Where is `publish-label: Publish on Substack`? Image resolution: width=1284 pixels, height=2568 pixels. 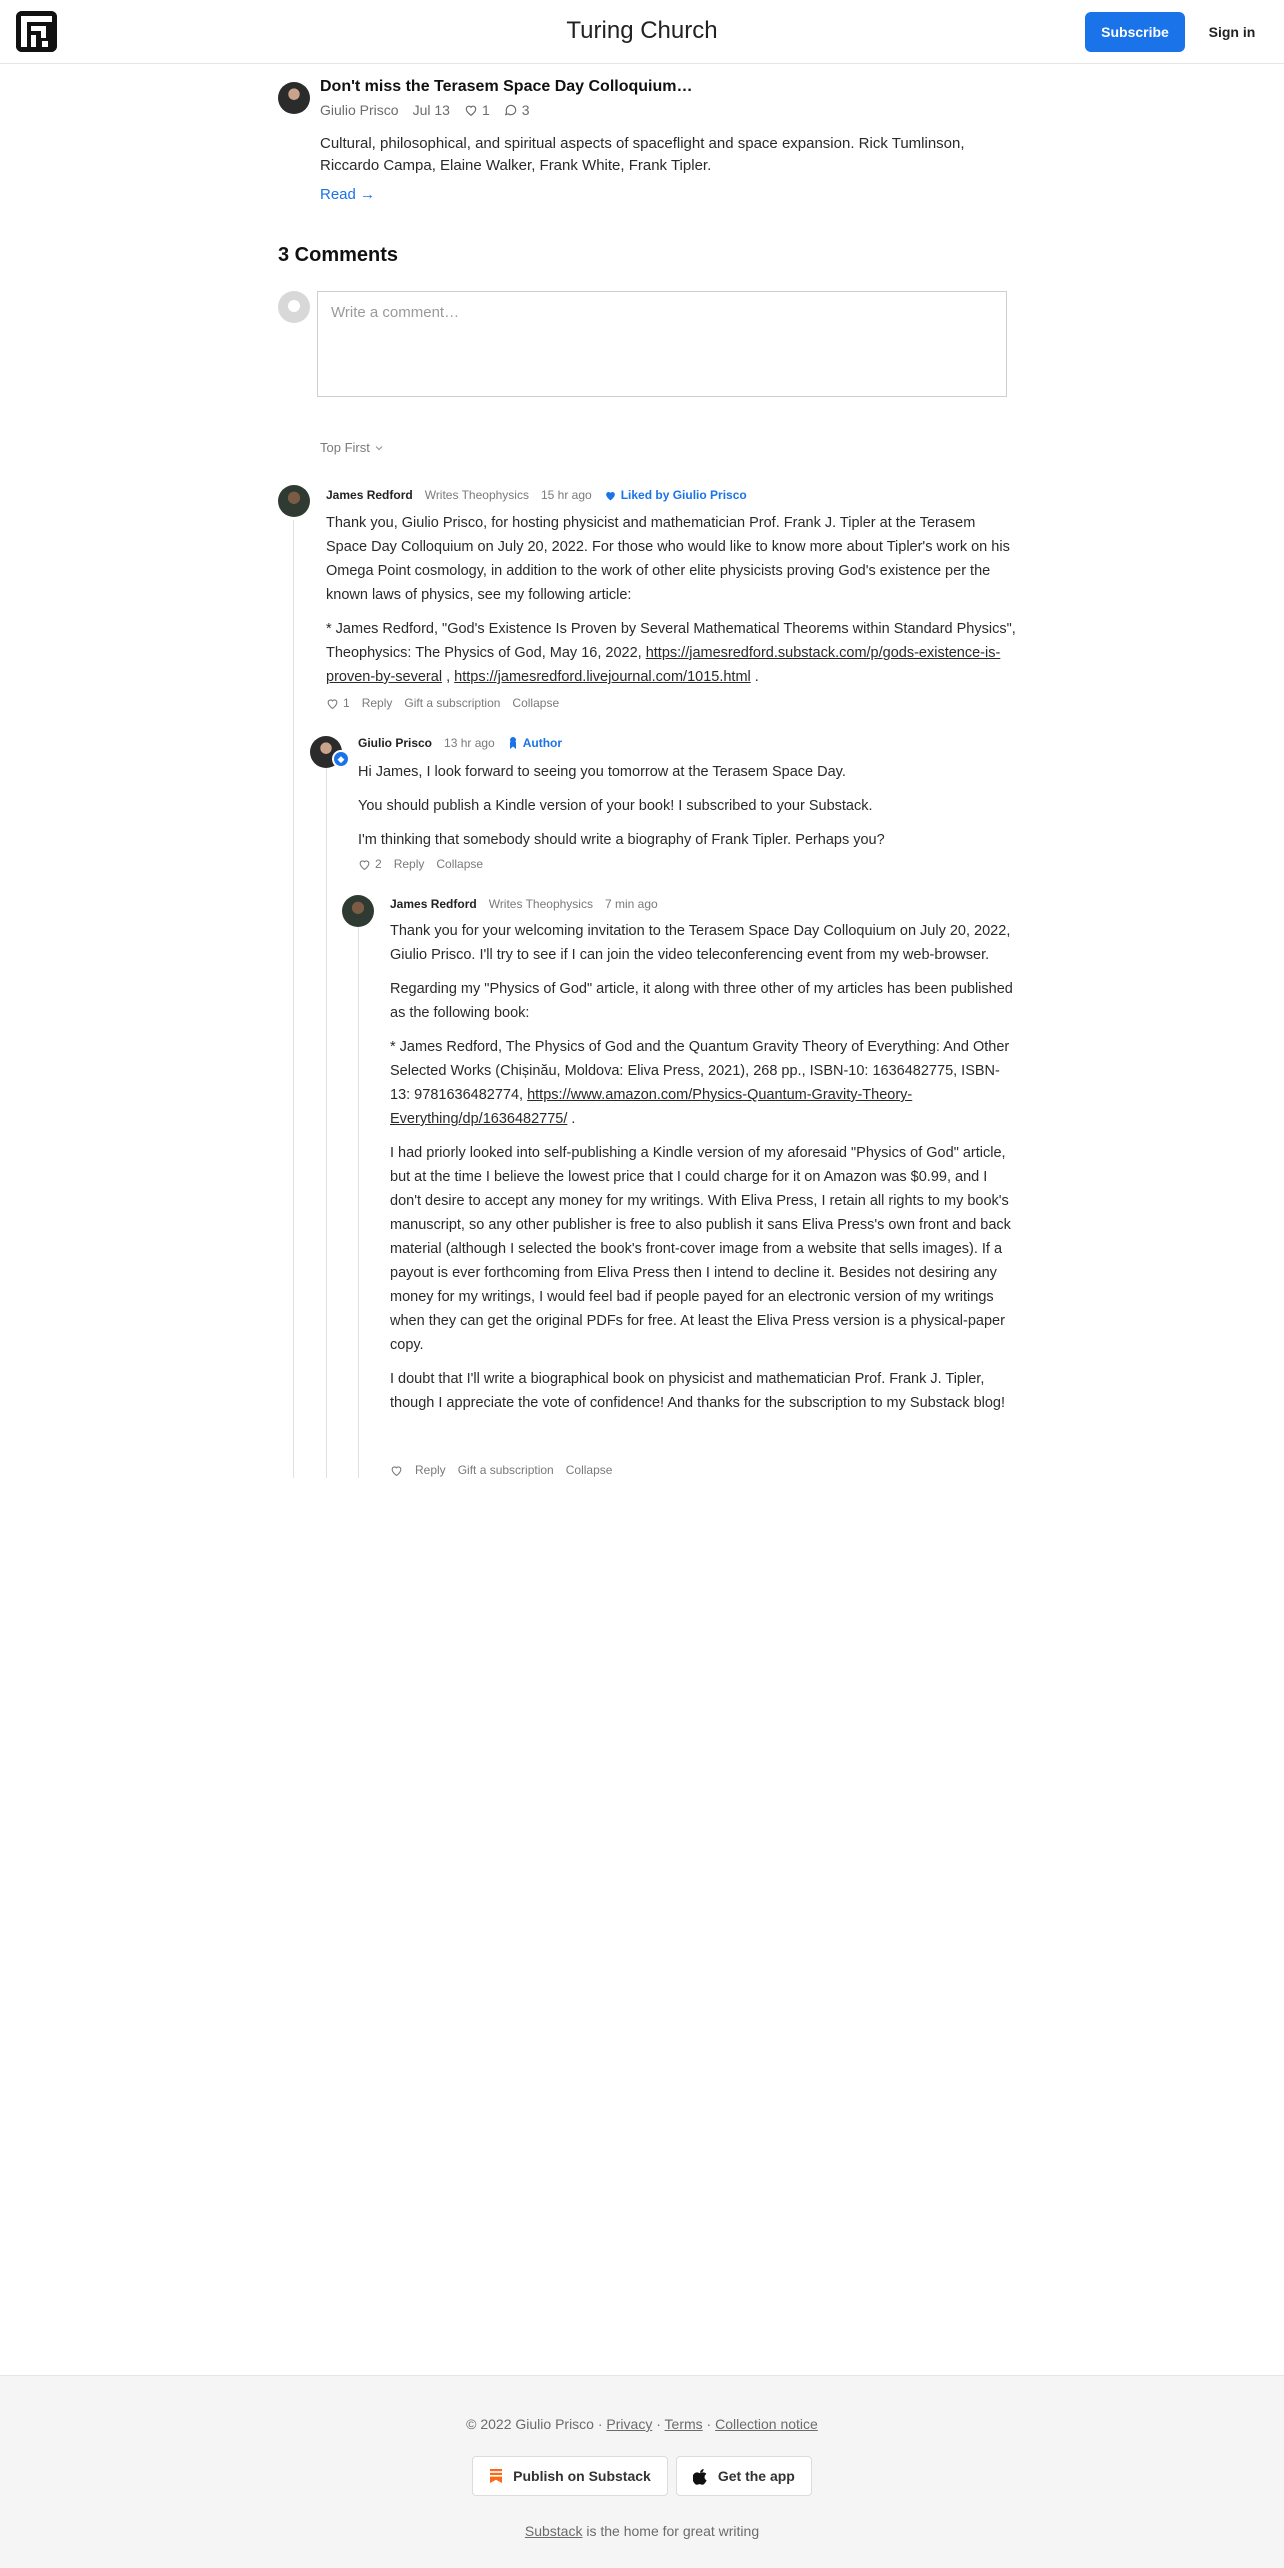
publish-label: Publish on Substack is located at coordinates (582, 2476).